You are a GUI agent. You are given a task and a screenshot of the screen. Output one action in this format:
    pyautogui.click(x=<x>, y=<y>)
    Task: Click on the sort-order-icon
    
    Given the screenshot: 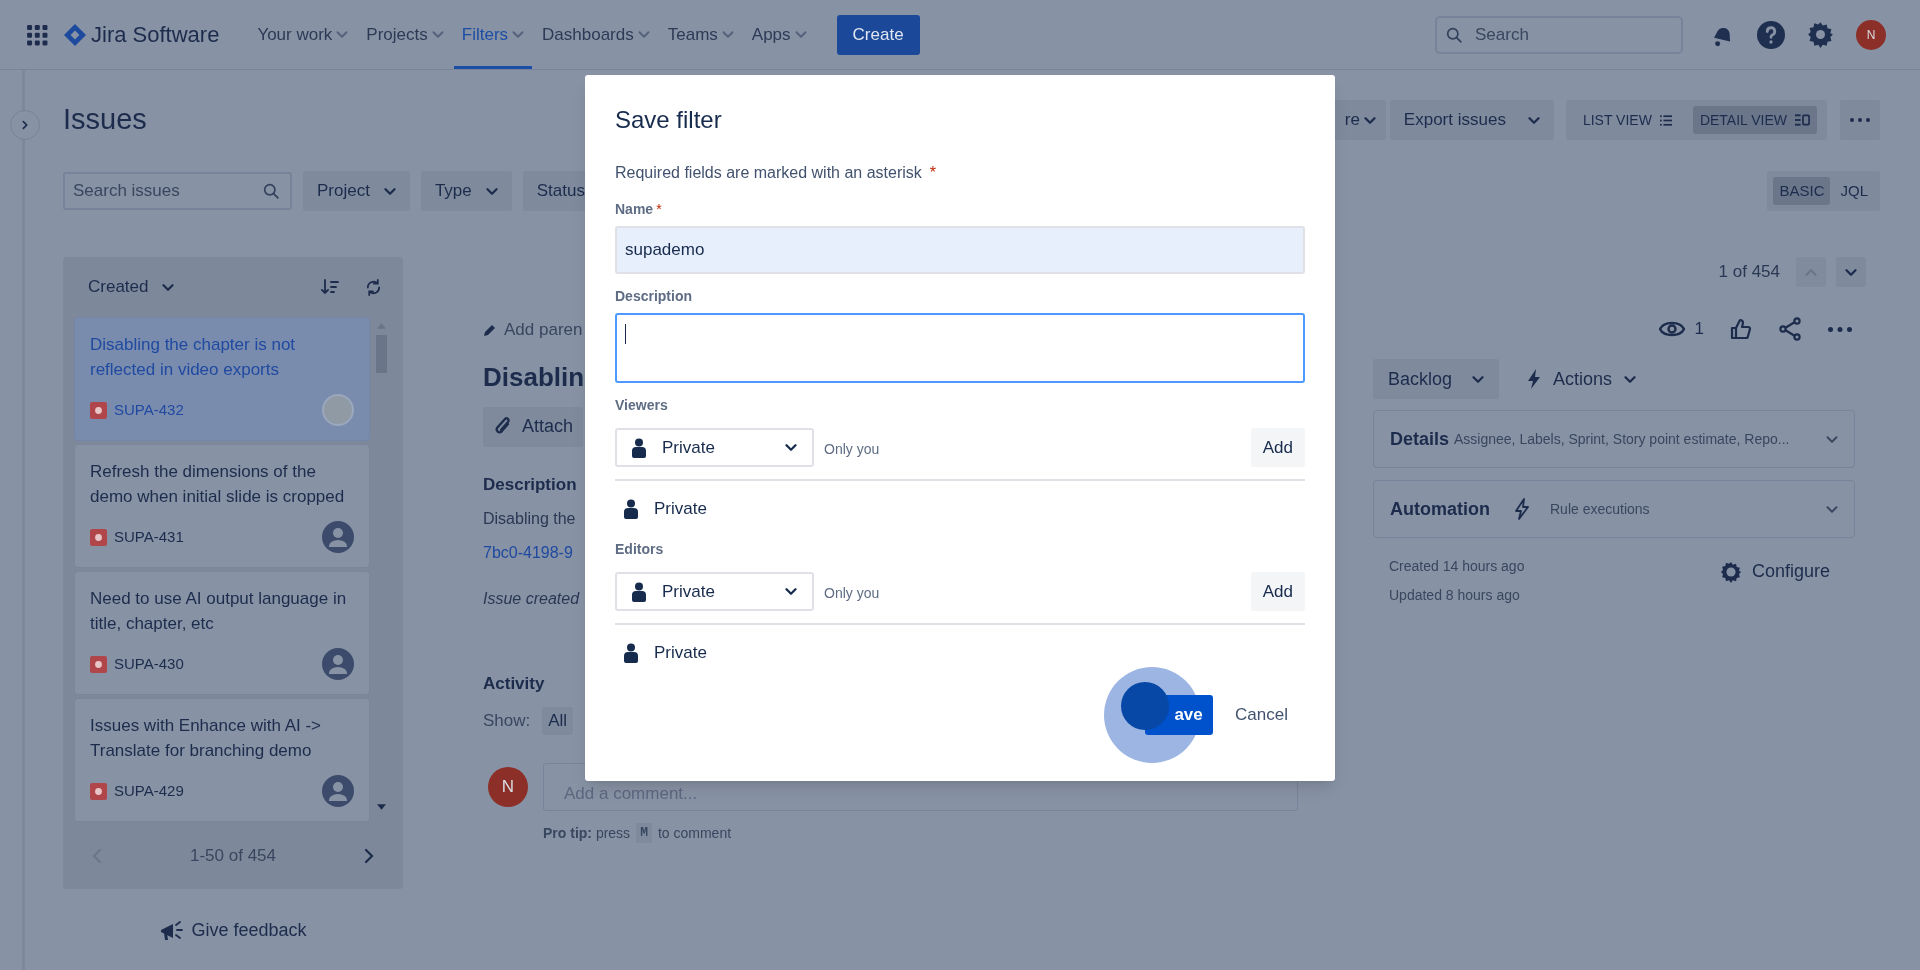 What is the action you would take?
    pyautogui.click(x=330, y=287)
    